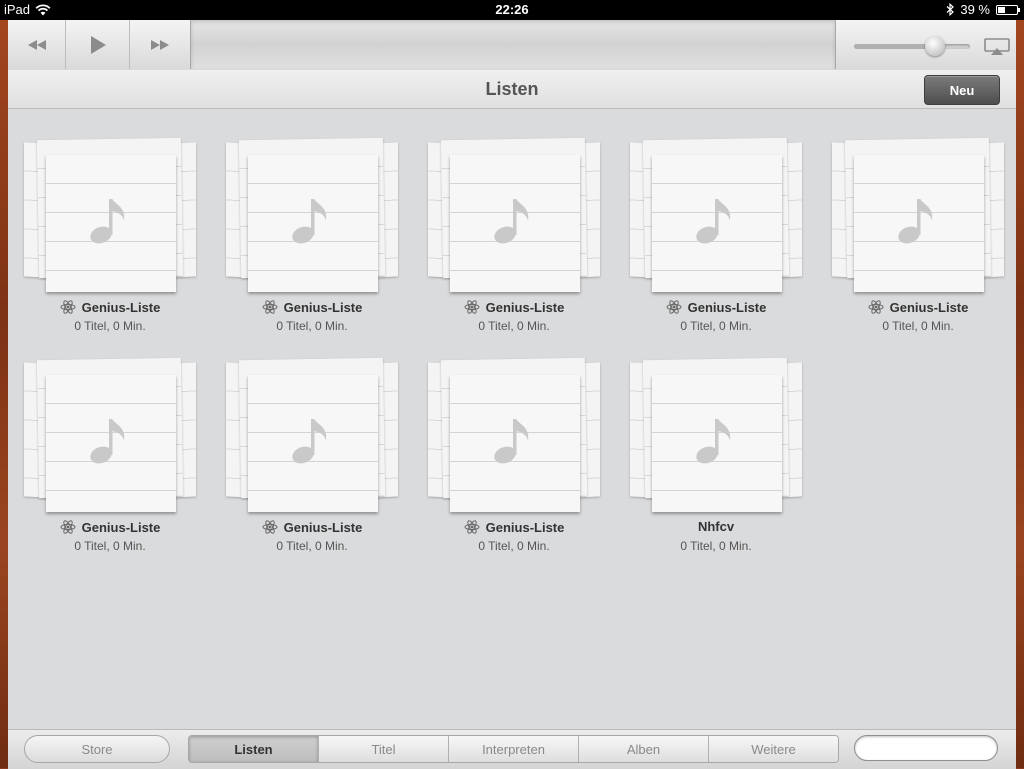 The image size is (1024, 769). I want to click on battery-percentage: 39 %, so click(975, 9).